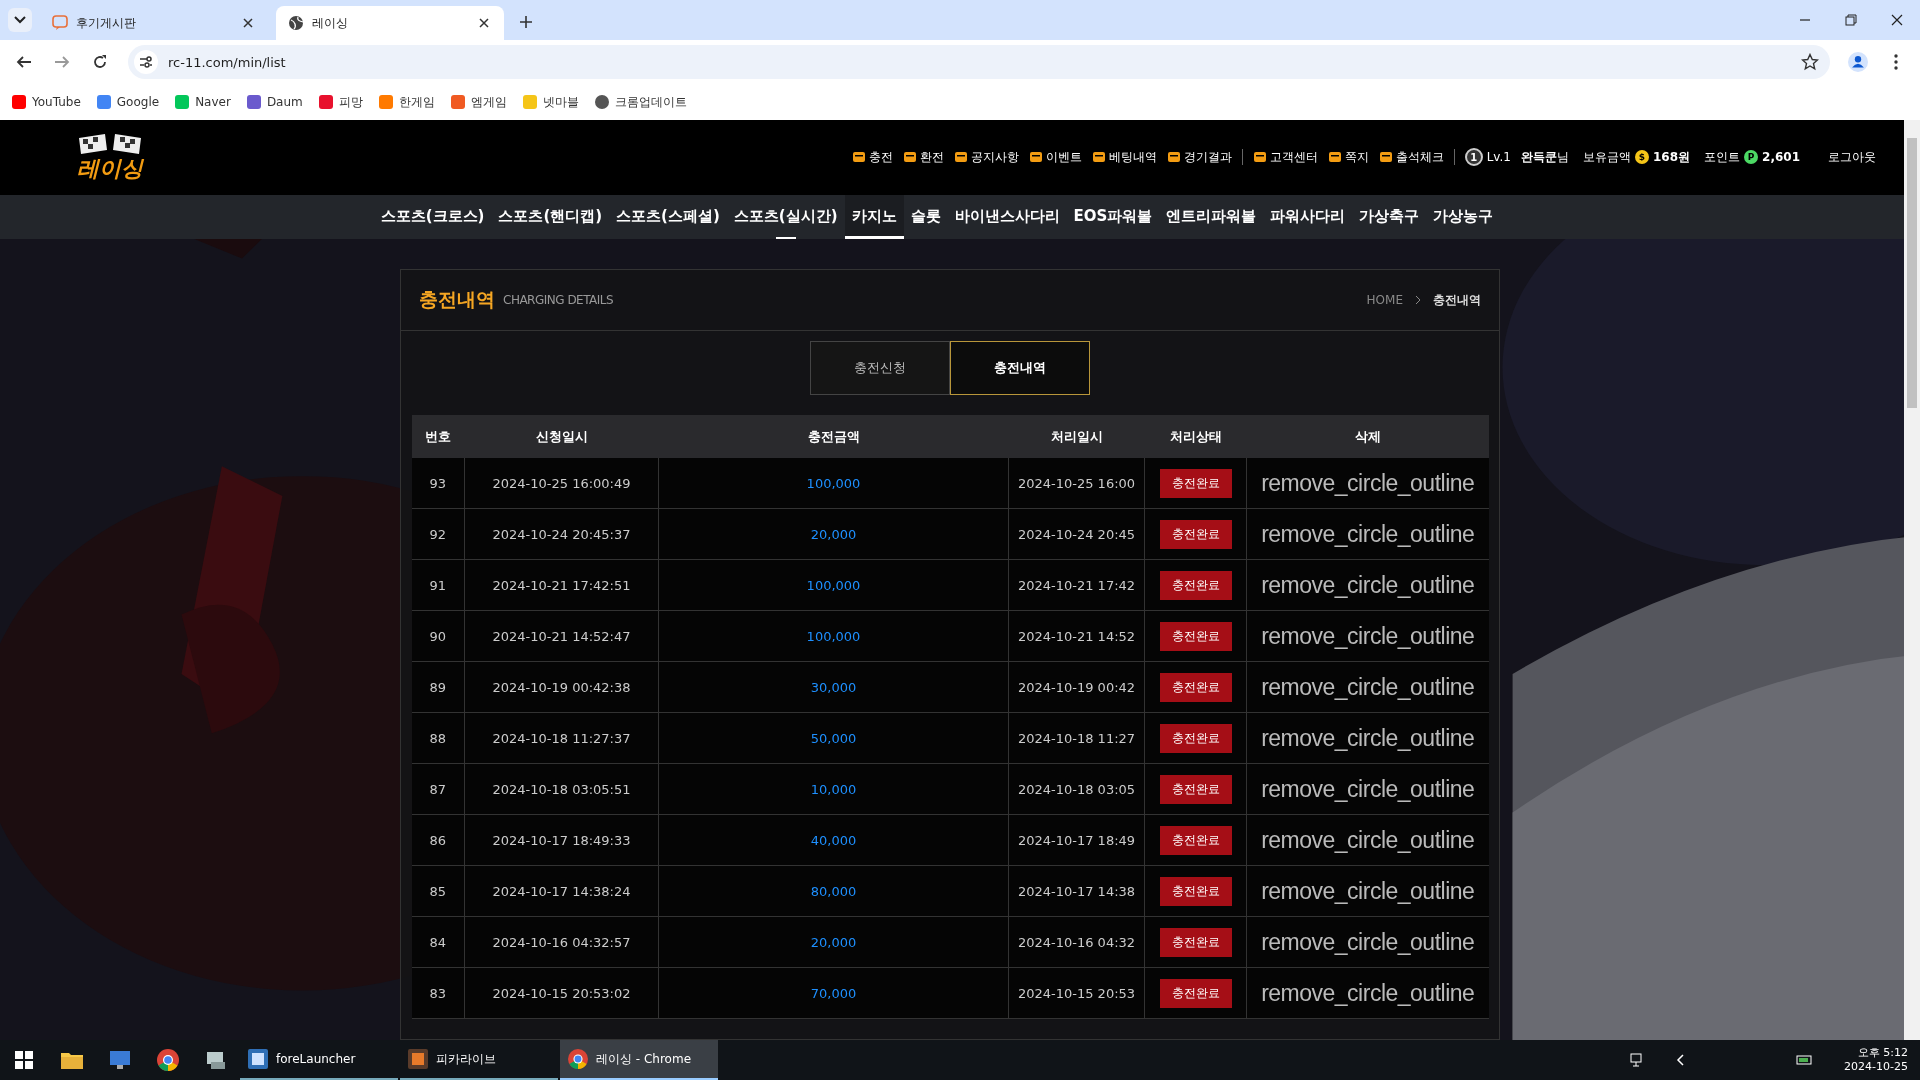 Image resolution: width=1920 pixels, height=1080 pixels. Describe the element at coordinates (1384, 300) in the screenshot. I see `breadcrumb-link: HOME` at that location.